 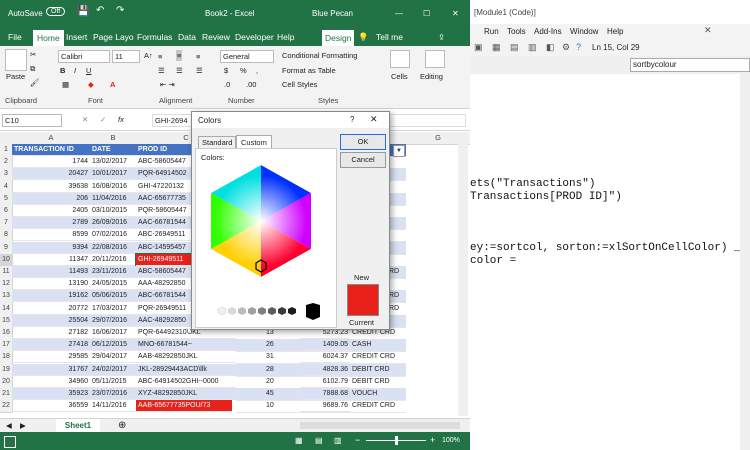 What do you see at coordinates (112, 84) in the screenshot?
I see `font-color-icon: A` at bounding box center [112, 84].